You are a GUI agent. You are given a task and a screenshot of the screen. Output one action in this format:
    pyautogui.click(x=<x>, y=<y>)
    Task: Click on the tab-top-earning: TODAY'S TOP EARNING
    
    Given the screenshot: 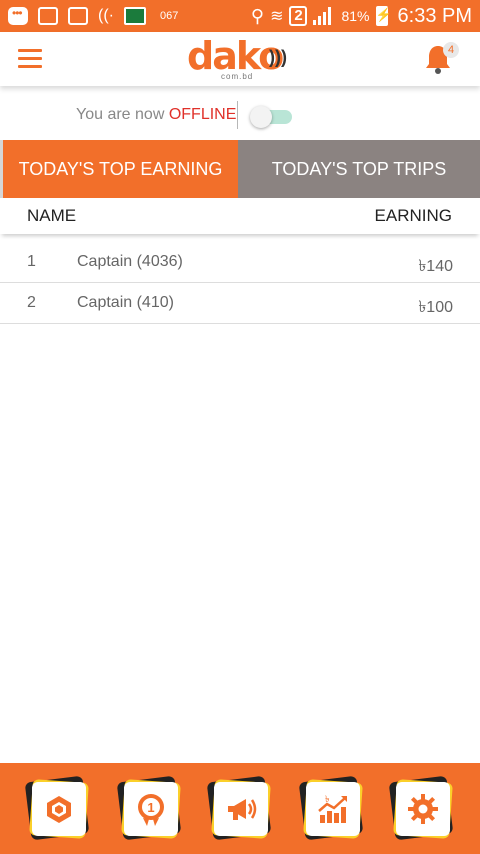 What is the action you would take?
    pyautogui.click(x=119, y=169)
    